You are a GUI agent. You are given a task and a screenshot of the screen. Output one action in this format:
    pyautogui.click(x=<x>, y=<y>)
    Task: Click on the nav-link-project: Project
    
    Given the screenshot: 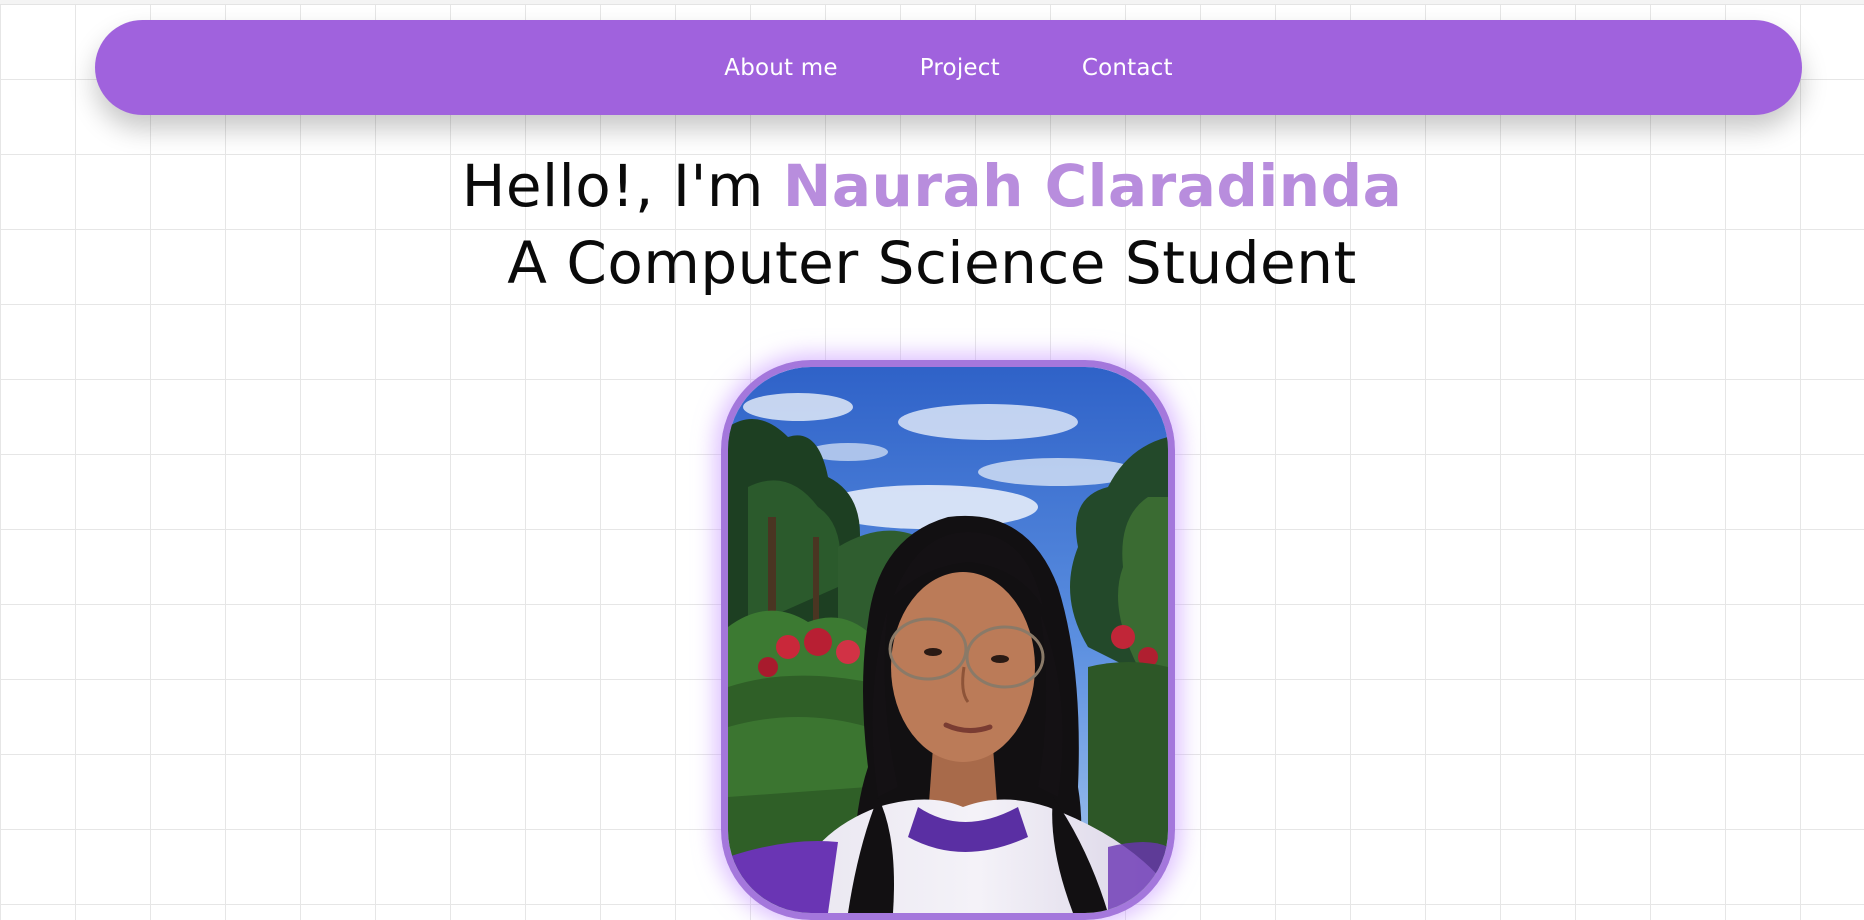 What is the action you would take?
    pyautogui.click(x=960, y=68)
    